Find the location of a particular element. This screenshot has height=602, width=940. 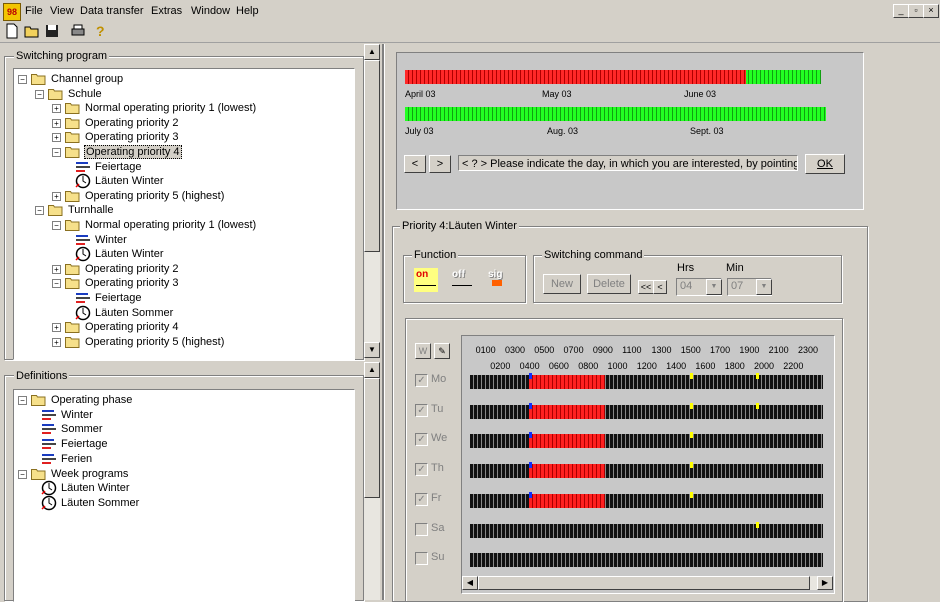

tree-scrollbar: ▲ ▼ is located at coordinates (372, 201).